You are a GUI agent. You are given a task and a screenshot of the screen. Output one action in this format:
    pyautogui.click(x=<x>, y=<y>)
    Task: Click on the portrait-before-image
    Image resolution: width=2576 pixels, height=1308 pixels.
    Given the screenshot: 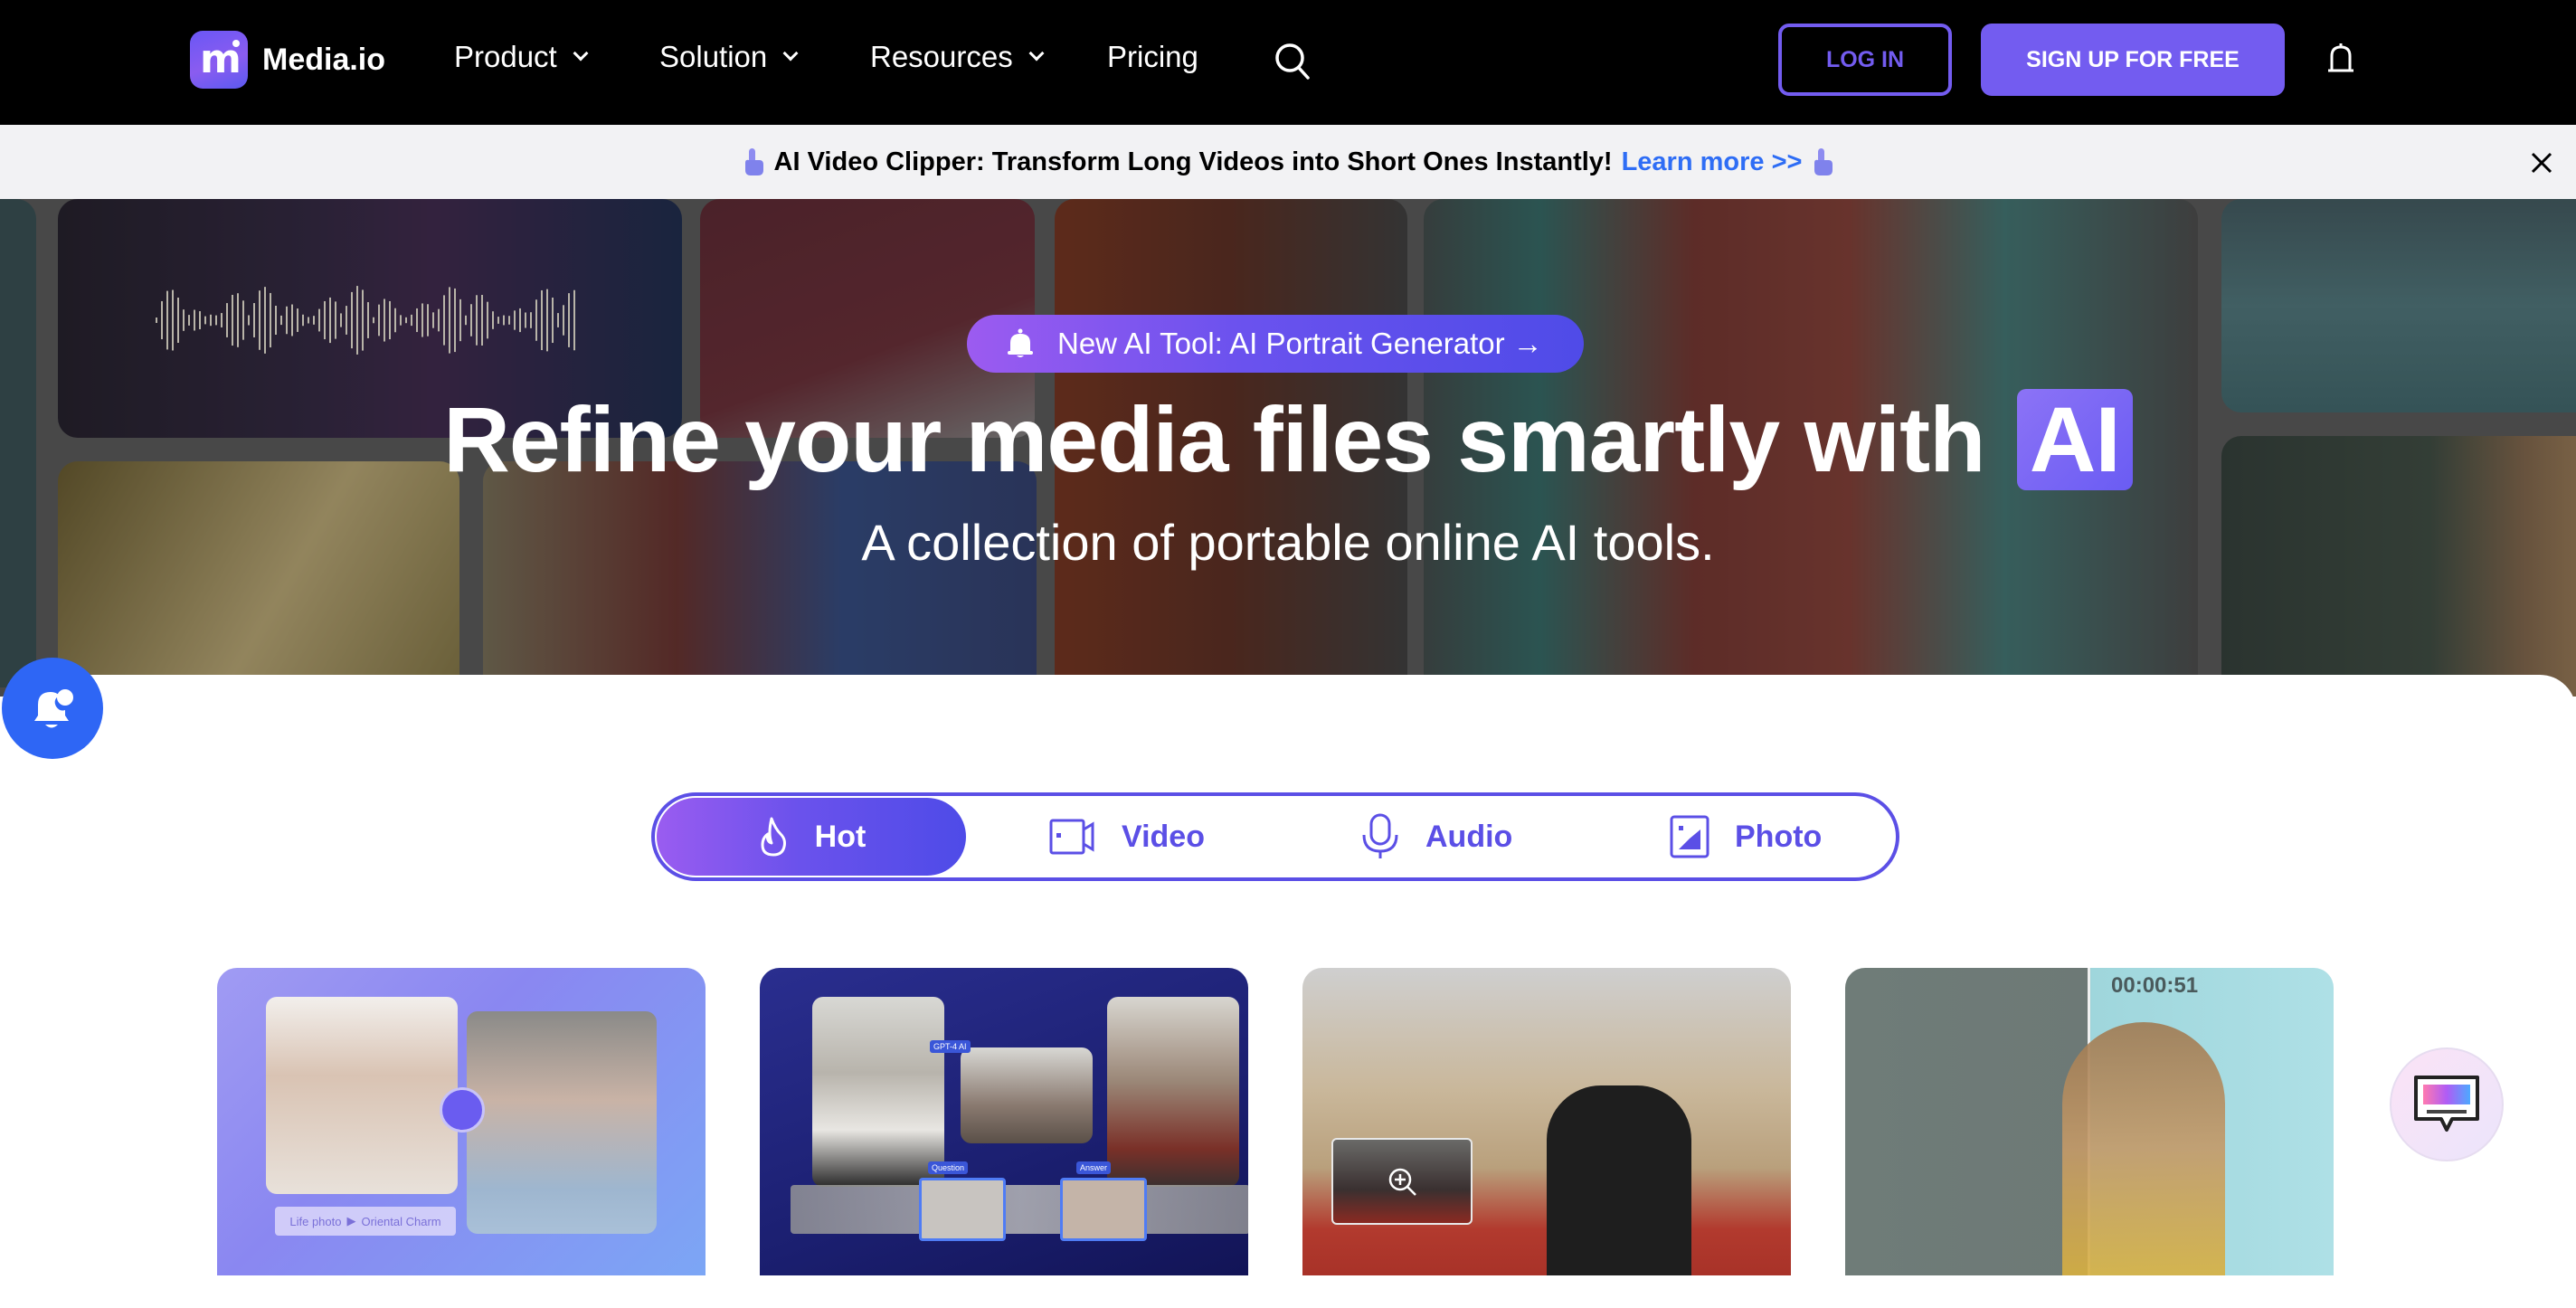 What is the action you would take?
    pyautogui.click(x=362, y=1095)
    